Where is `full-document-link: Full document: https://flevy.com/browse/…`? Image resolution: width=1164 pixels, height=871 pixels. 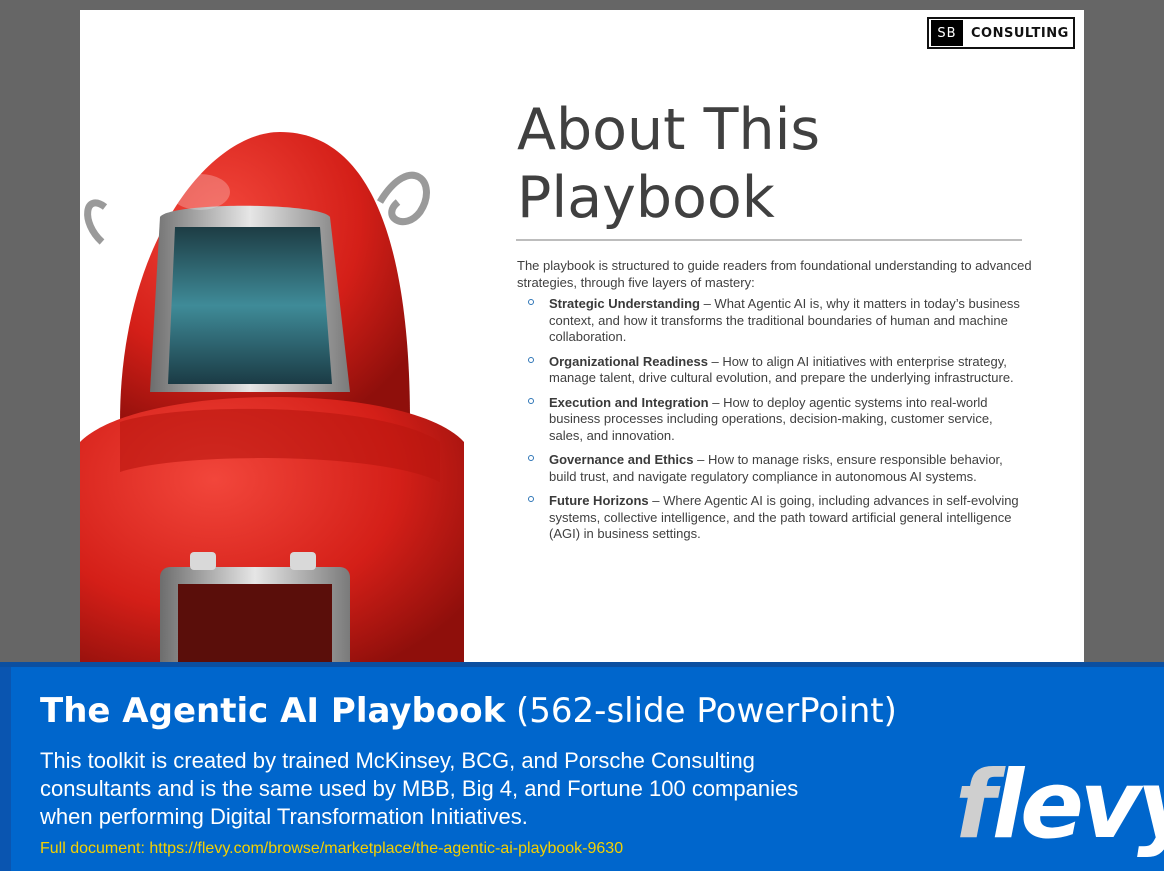
full-document-link: Full document: https://flevy.com/browse/… is located at coordinates (331, 849).